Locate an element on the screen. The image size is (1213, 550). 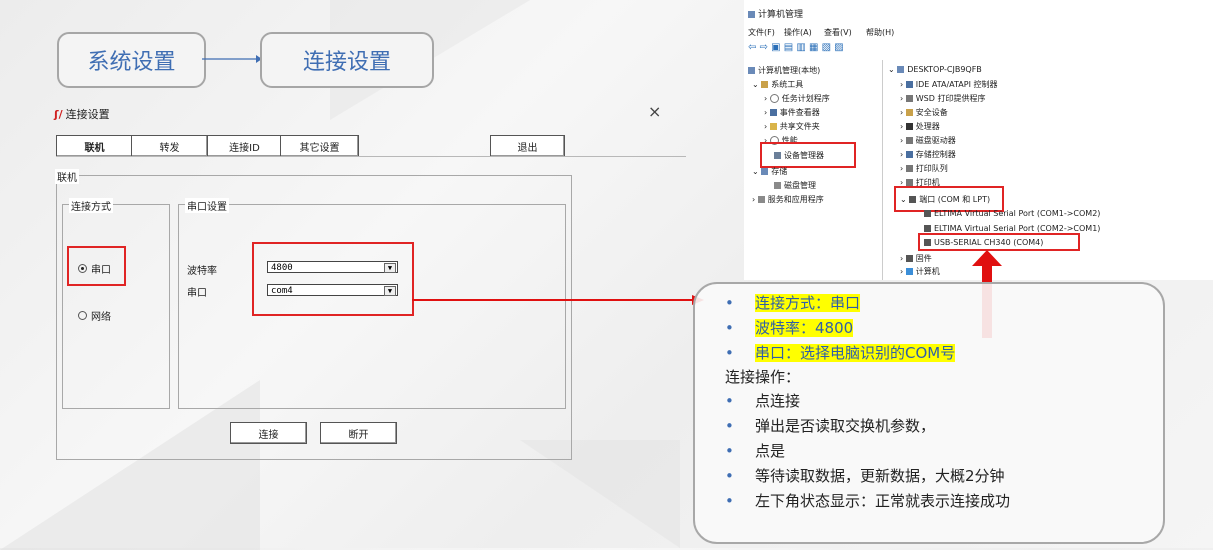
info-text: 点连接 is located at coordinates (778, 401).